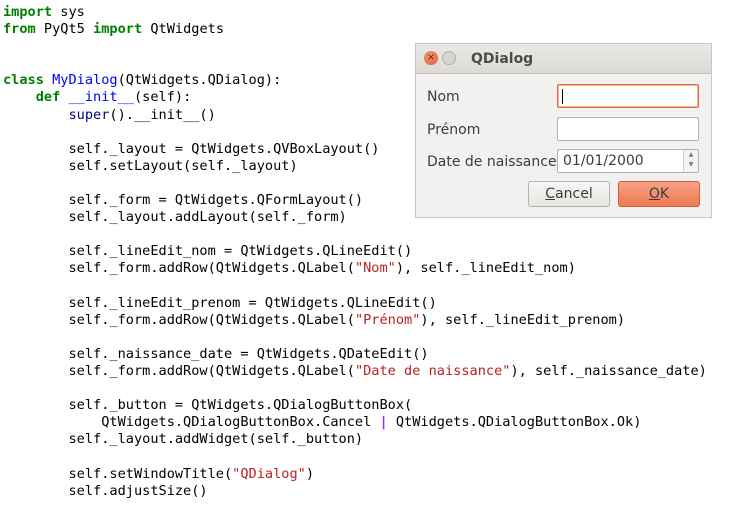 The image size is (733, 505). I want to click on spin-arrows-icon: ▲ ▼, so click(690, 161).